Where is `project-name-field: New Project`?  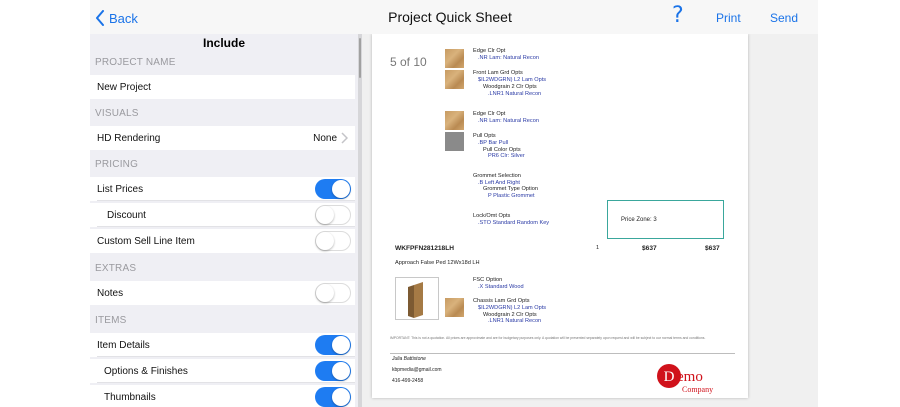 project-name-field: New Project is located at coordinates (222, 87).